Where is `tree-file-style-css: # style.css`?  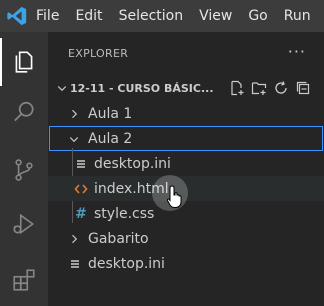 tree-file-style-css: # style.css is located at coordinates (186, 213).